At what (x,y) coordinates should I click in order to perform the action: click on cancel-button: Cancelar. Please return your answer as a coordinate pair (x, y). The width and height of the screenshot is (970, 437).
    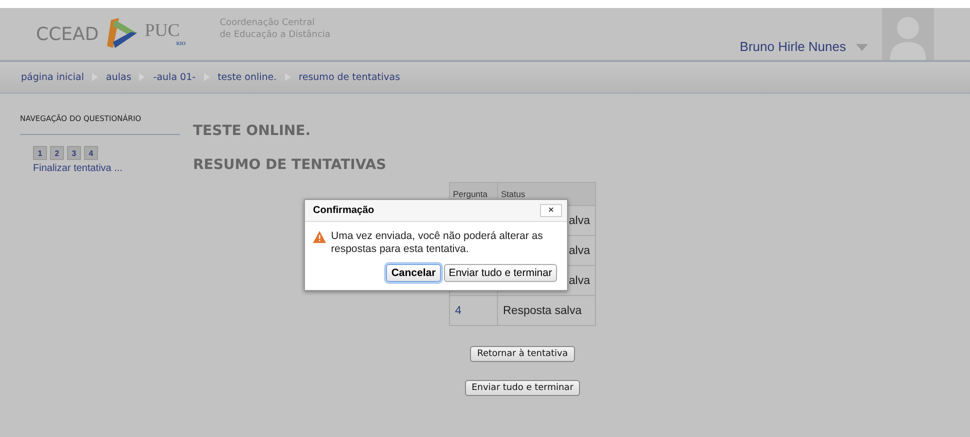
    Looking at the image, I should click on (413, 273).